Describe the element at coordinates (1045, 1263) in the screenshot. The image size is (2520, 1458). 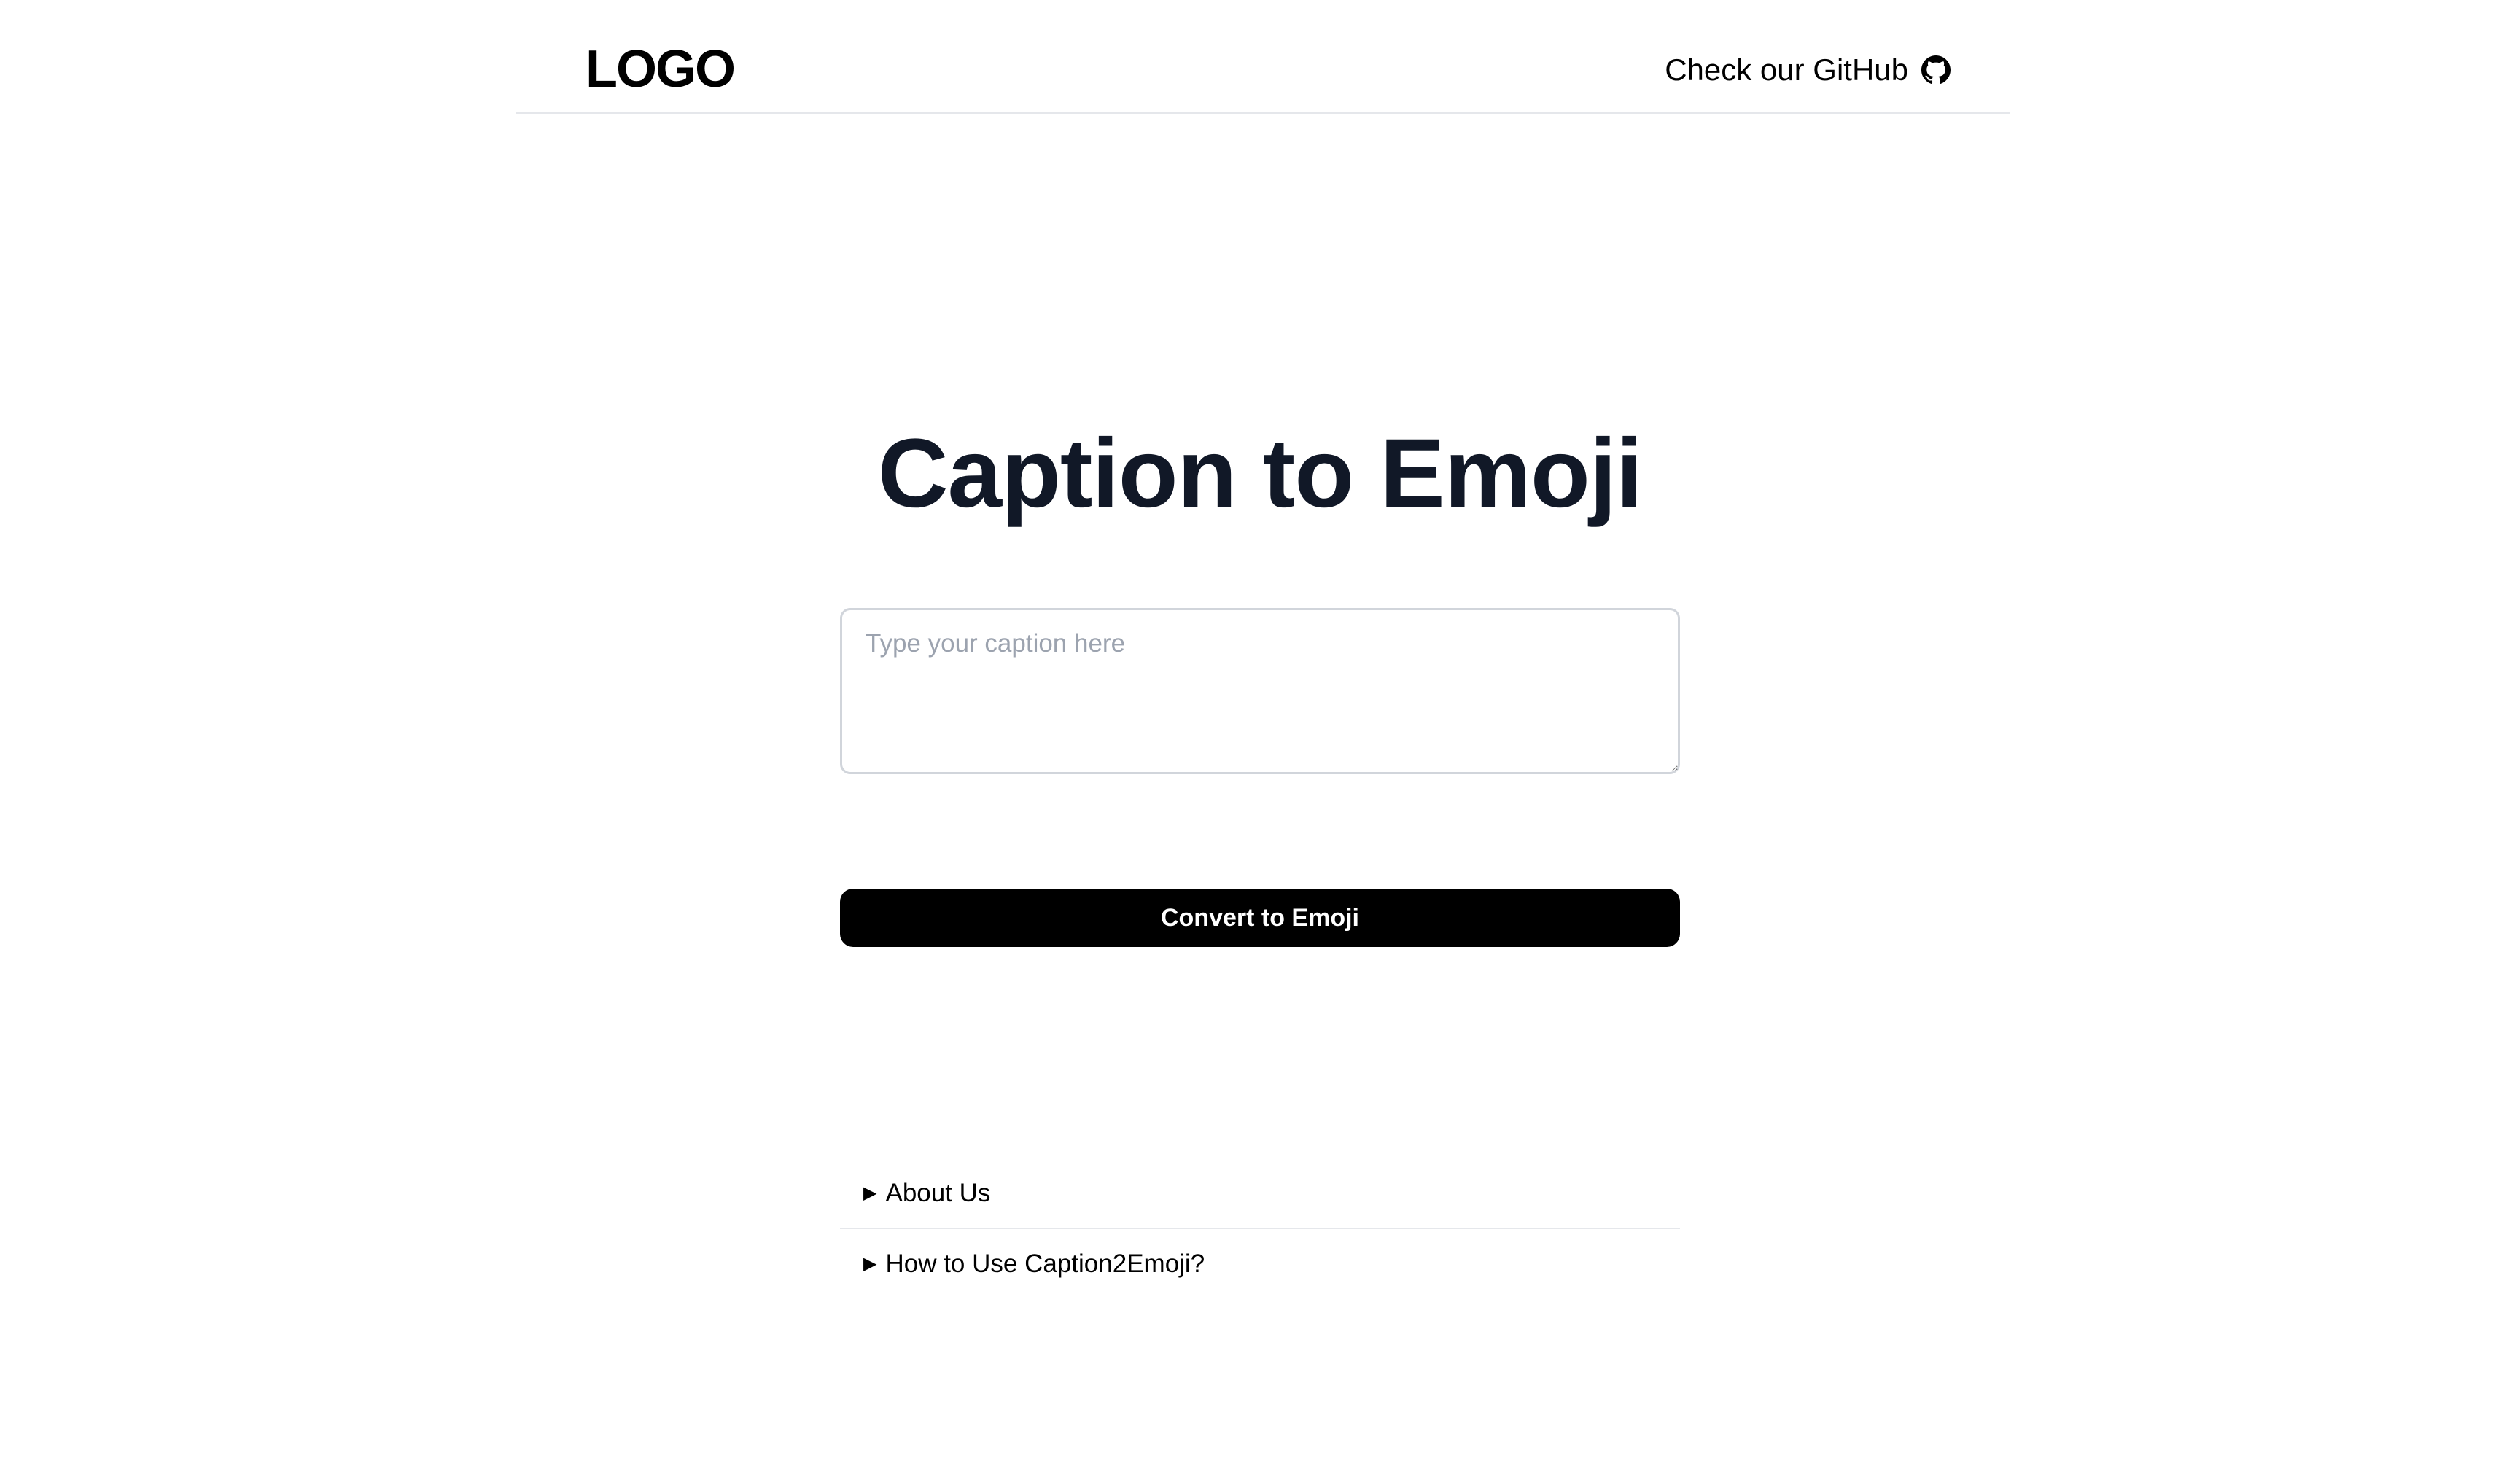
I see `faq-item-label: How to Use Caption2Emoji?` at that location.